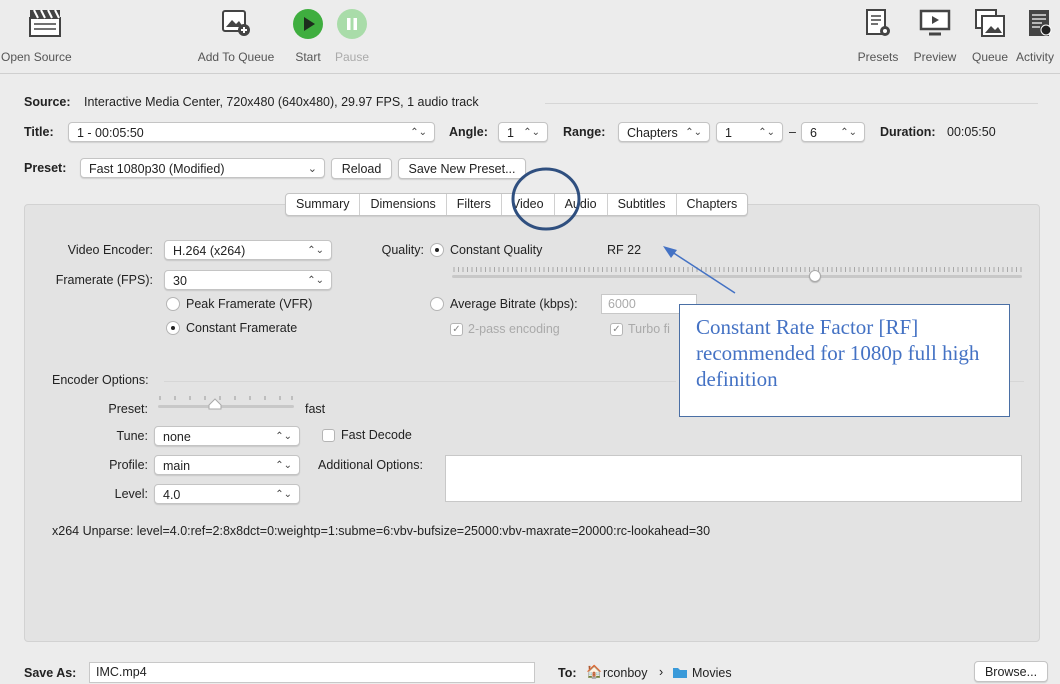  I want to click on queue-button: Queue, so click(990, 35).